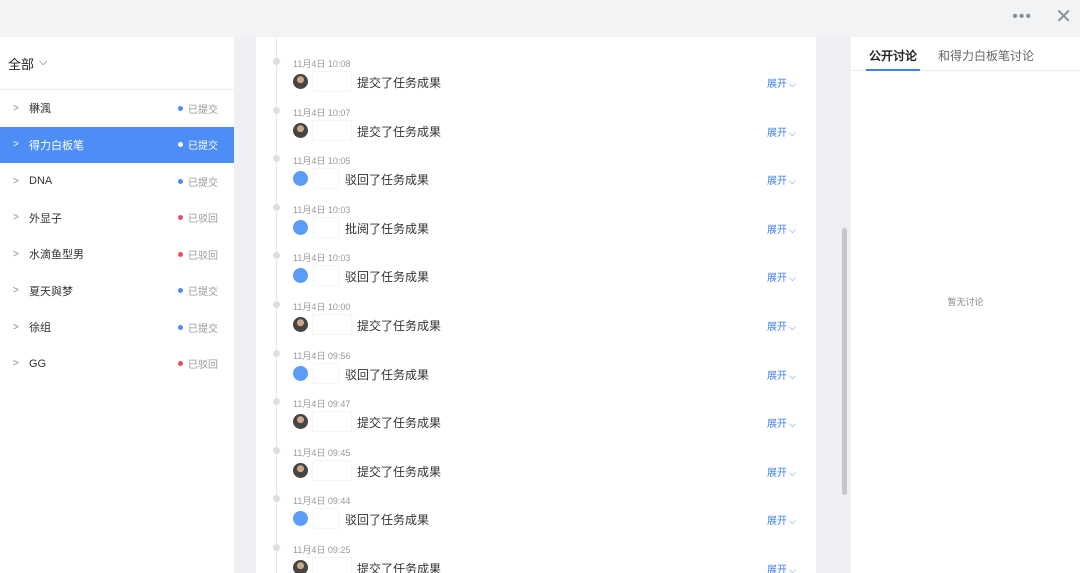 This screenshot has height=573, width=1080. What do you see at coordinates (1063, 16) in the screenshot?
I see `close-icon: ✕` at bounding box center [1063, 16].